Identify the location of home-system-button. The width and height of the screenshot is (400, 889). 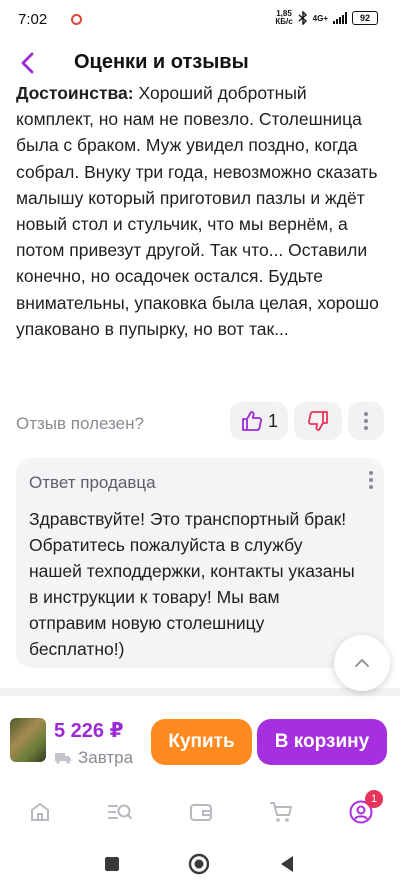
(199, 864).